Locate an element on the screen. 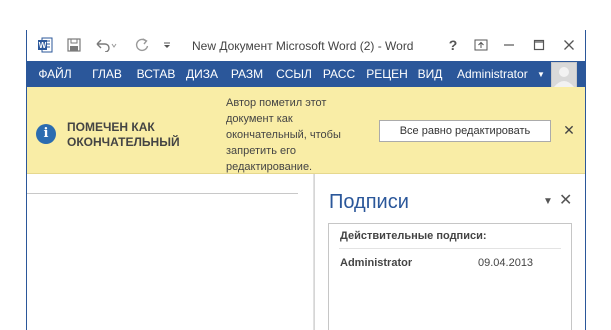 The image size is (611, 330). close-icon is located at coordinates (569, 45).